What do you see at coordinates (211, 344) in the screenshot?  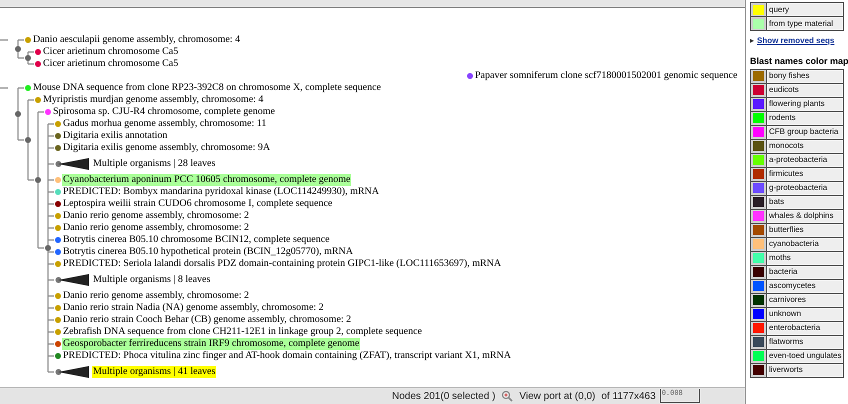 I see `leaf-label: Geosporobacter ferrireducens strain IRF9 chromosome, complete genome` at bounding box center [211, 344].